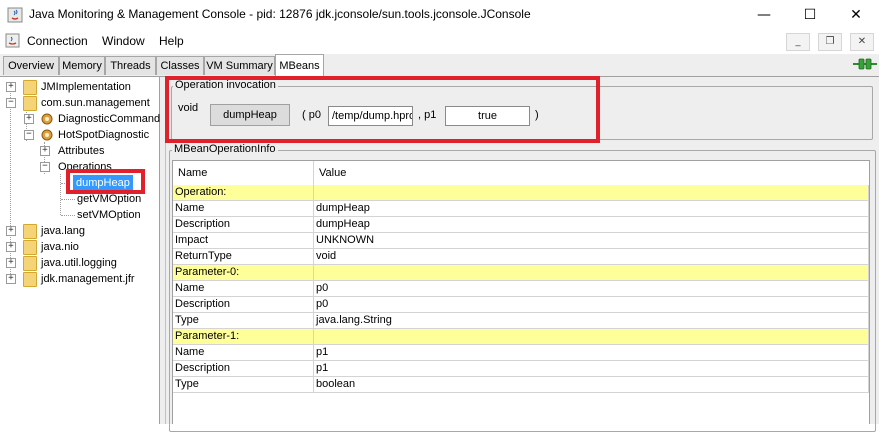  I want to click on table-row: Impact UNKNOWN, so click(521, 241).